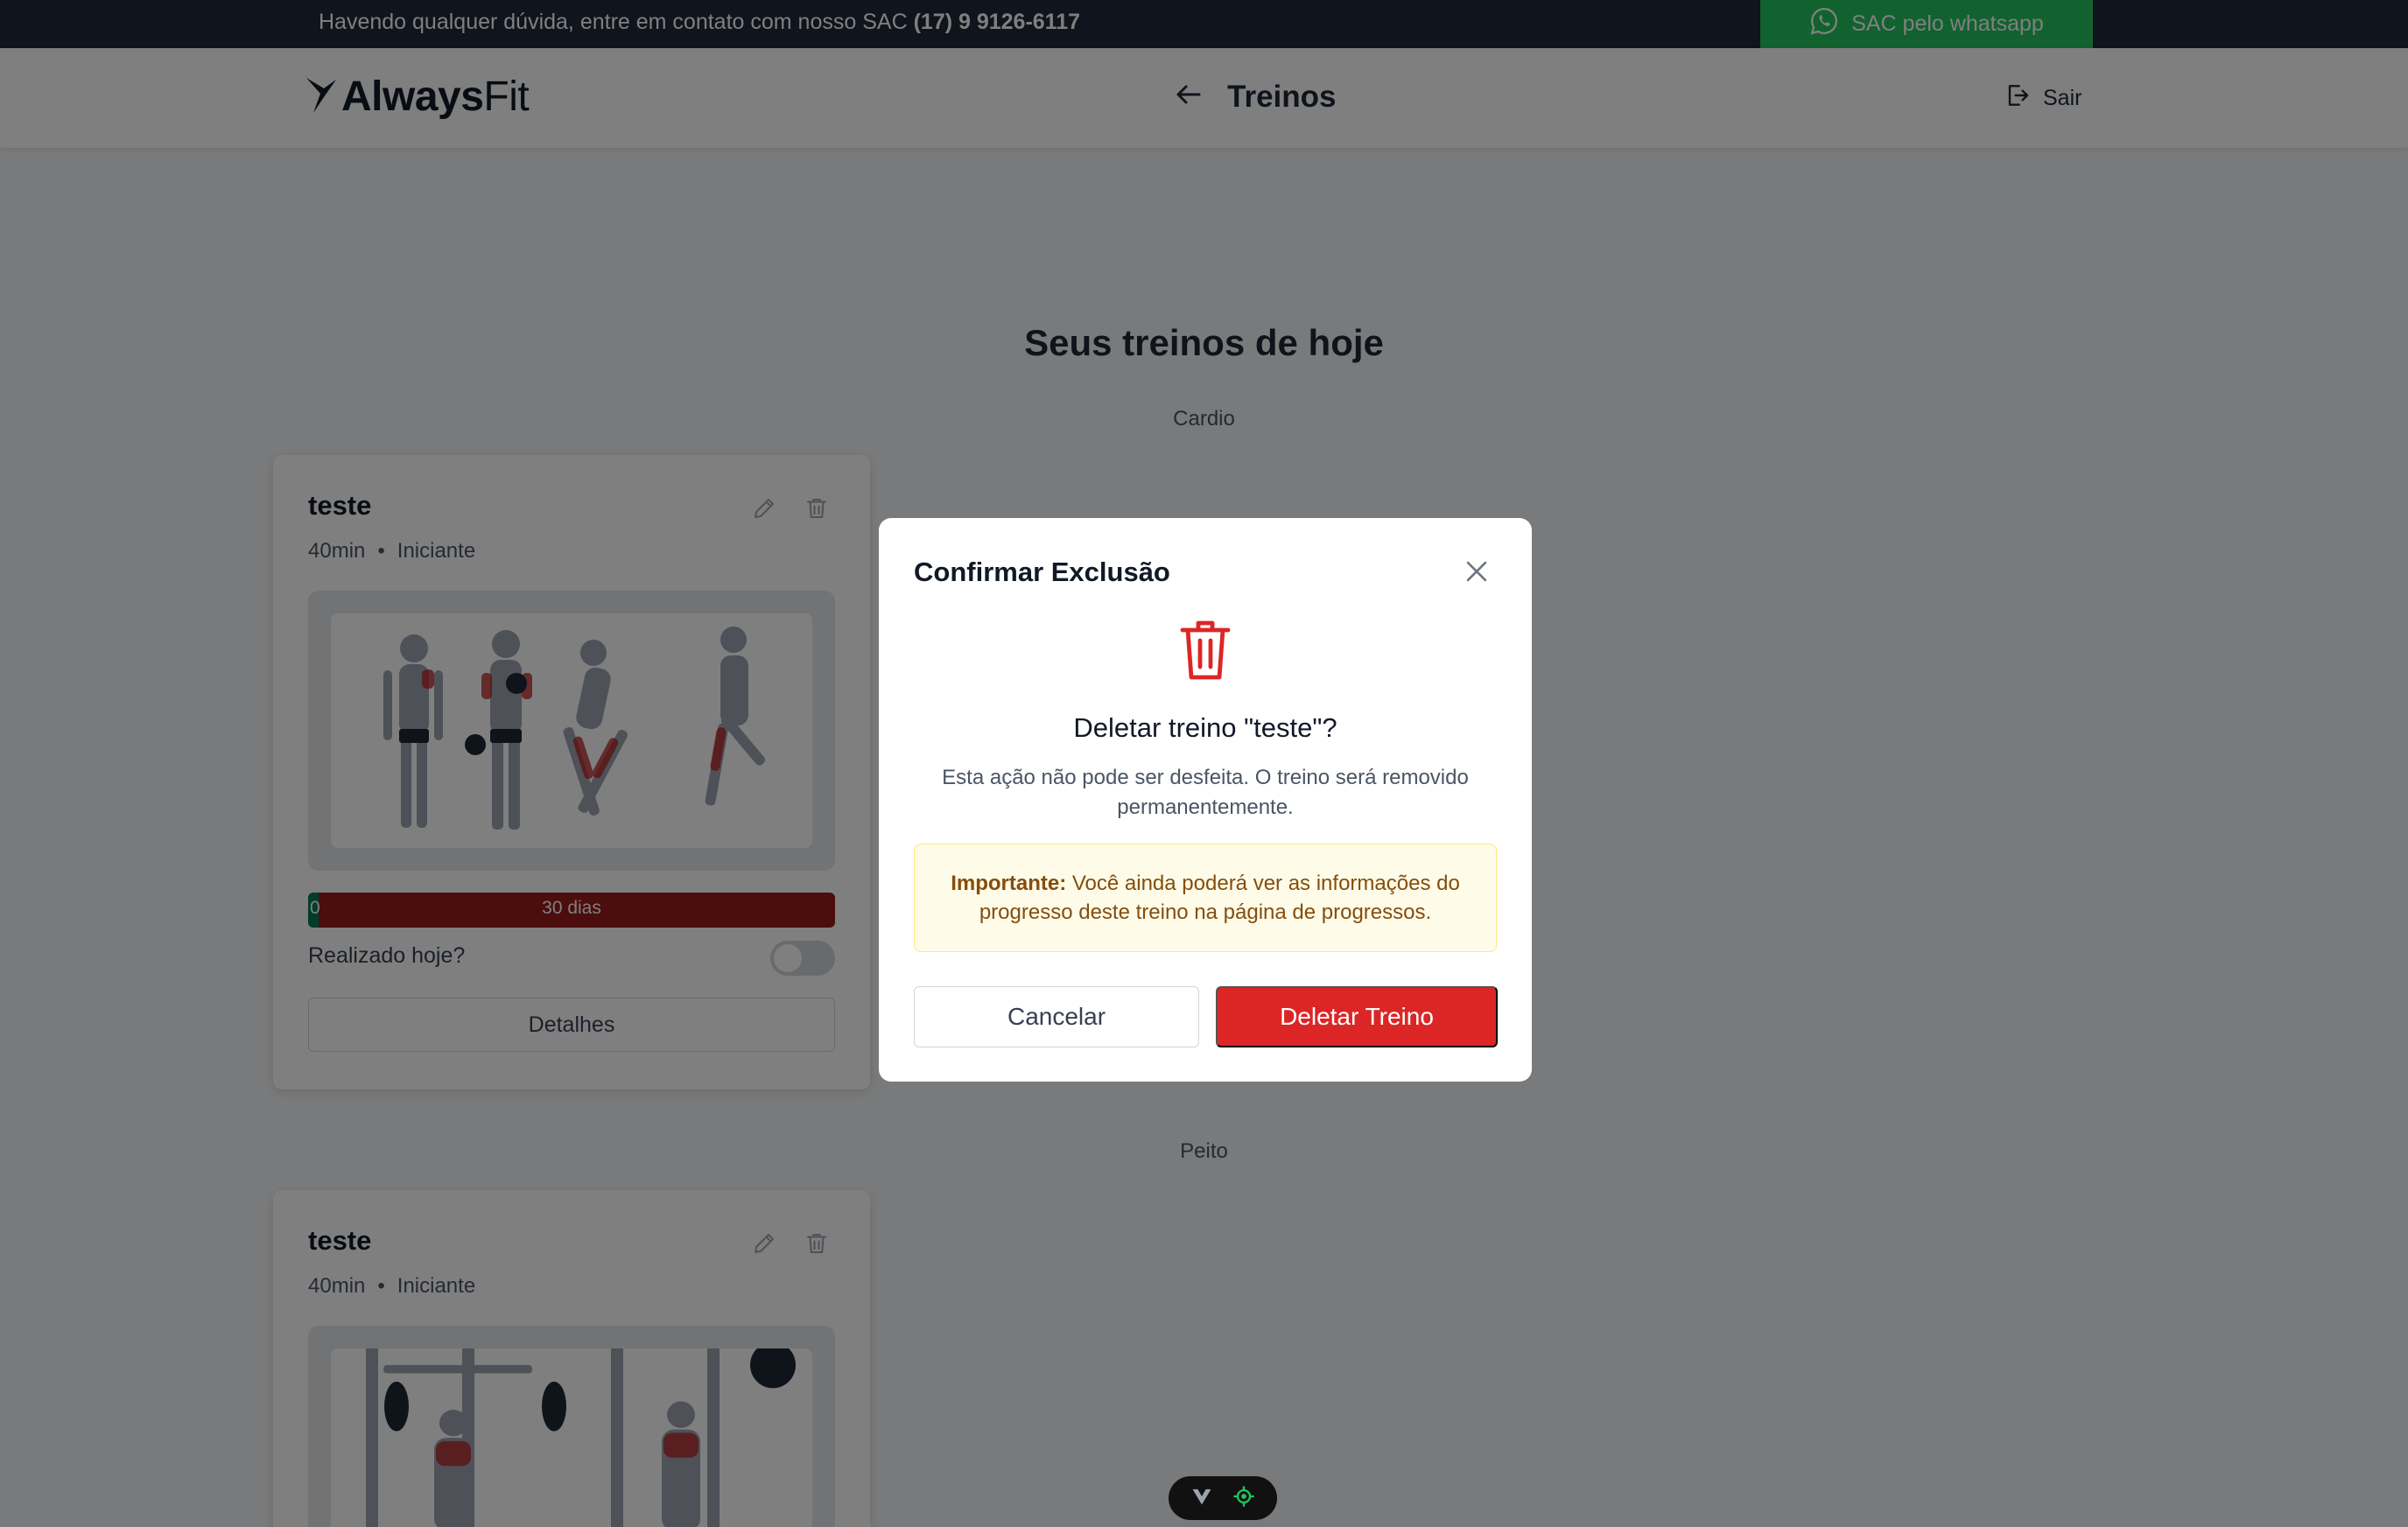  Describe the element at coordinates (1056, 1016) in the screenshot. I see `cancel-button: Cancelar` at that location.